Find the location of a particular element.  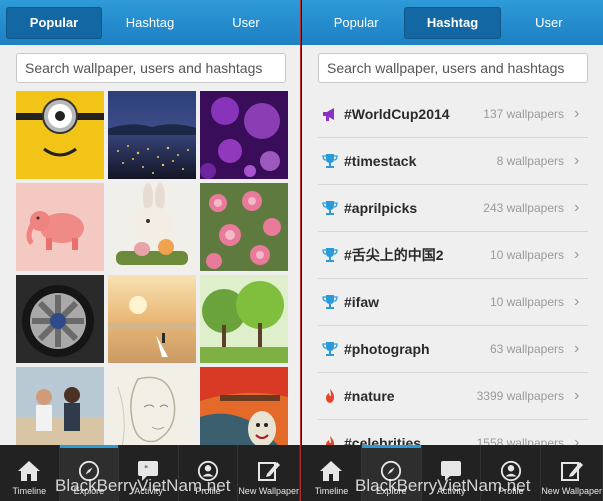

sketch-portrait-wallpaper is located at coordinates (152, 411).